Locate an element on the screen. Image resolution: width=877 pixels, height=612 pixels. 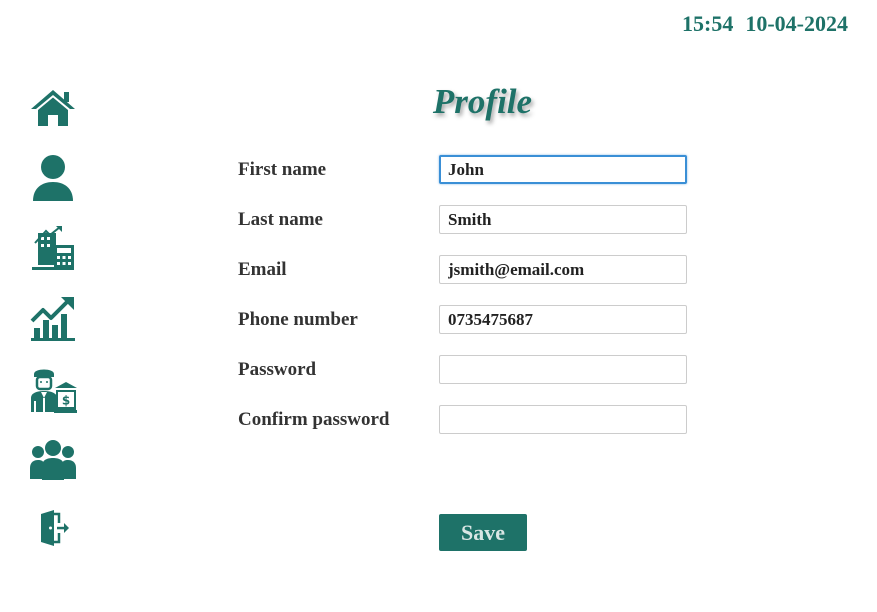
sidebar-item-reports is located at coordinates (53, 318).